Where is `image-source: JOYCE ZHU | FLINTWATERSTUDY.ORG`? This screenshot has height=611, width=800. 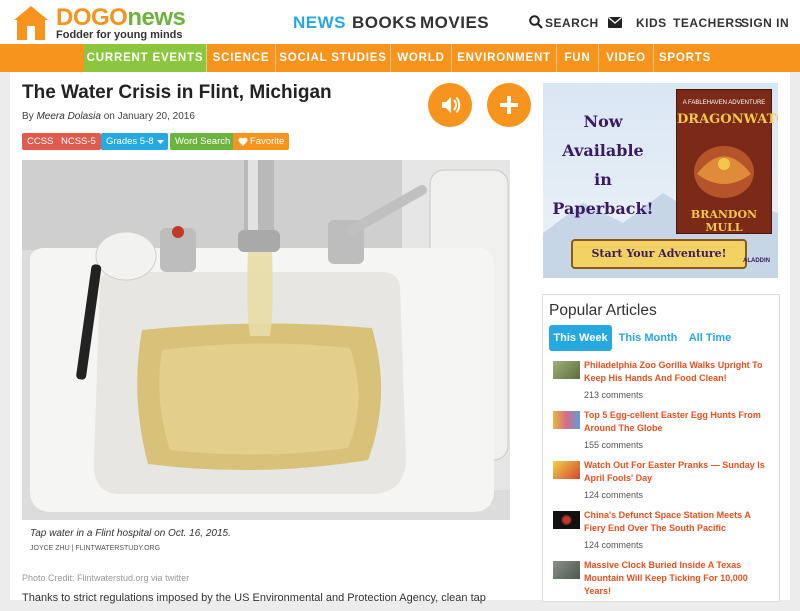 image-source: JOYCE ZHU | FLINTWATERSTUDY.ORG is located at coordinates (95, 548).